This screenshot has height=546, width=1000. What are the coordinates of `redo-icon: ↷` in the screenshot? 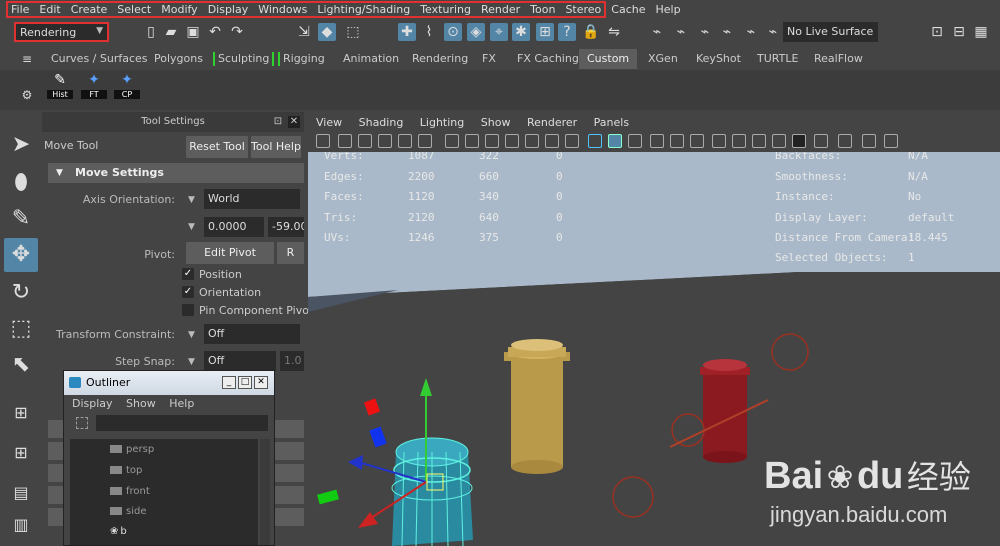 It's located at (237, 32).